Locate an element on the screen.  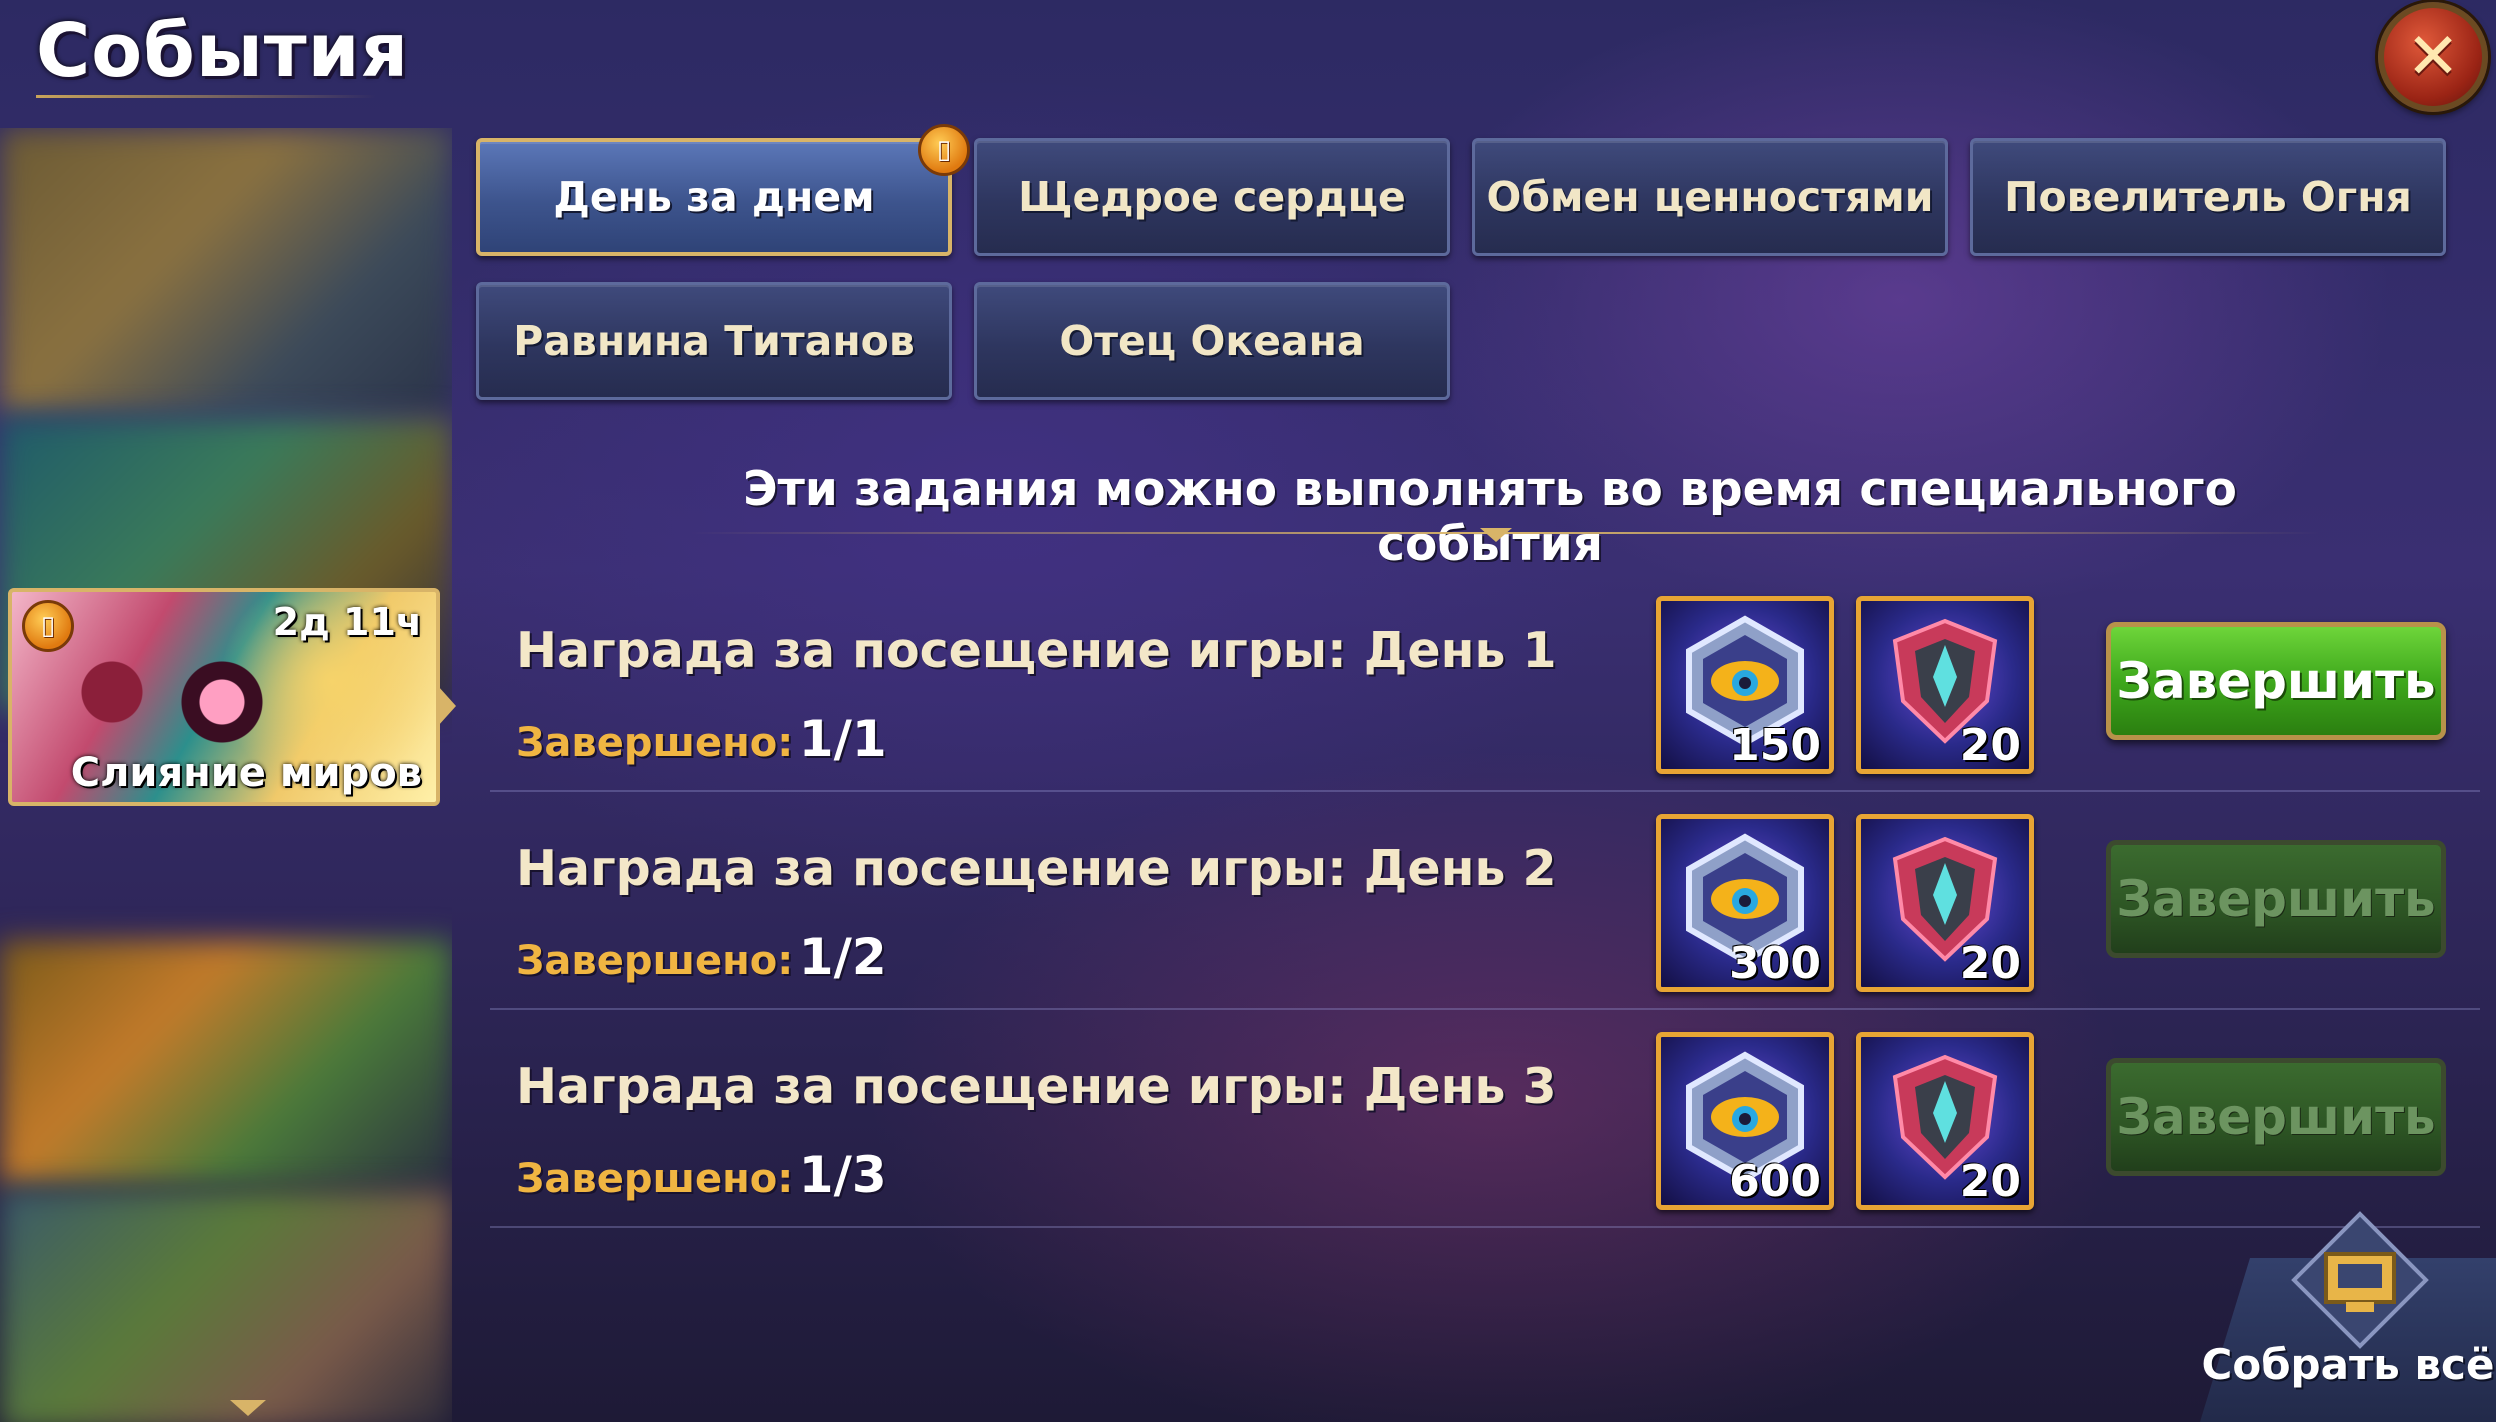
tab-day-by-day: День за днем is located at coordinates (714, 197).